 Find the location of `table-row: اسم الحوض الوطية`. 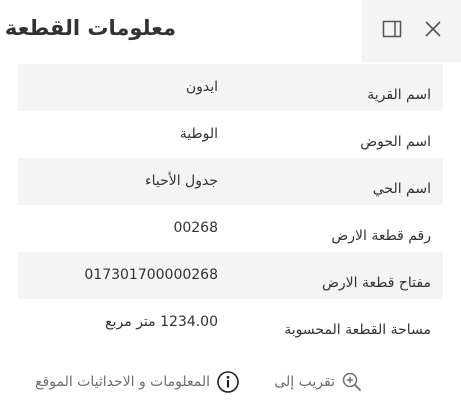

table-row: اسم الحوض الوطية is located at coordinates (230, 134).